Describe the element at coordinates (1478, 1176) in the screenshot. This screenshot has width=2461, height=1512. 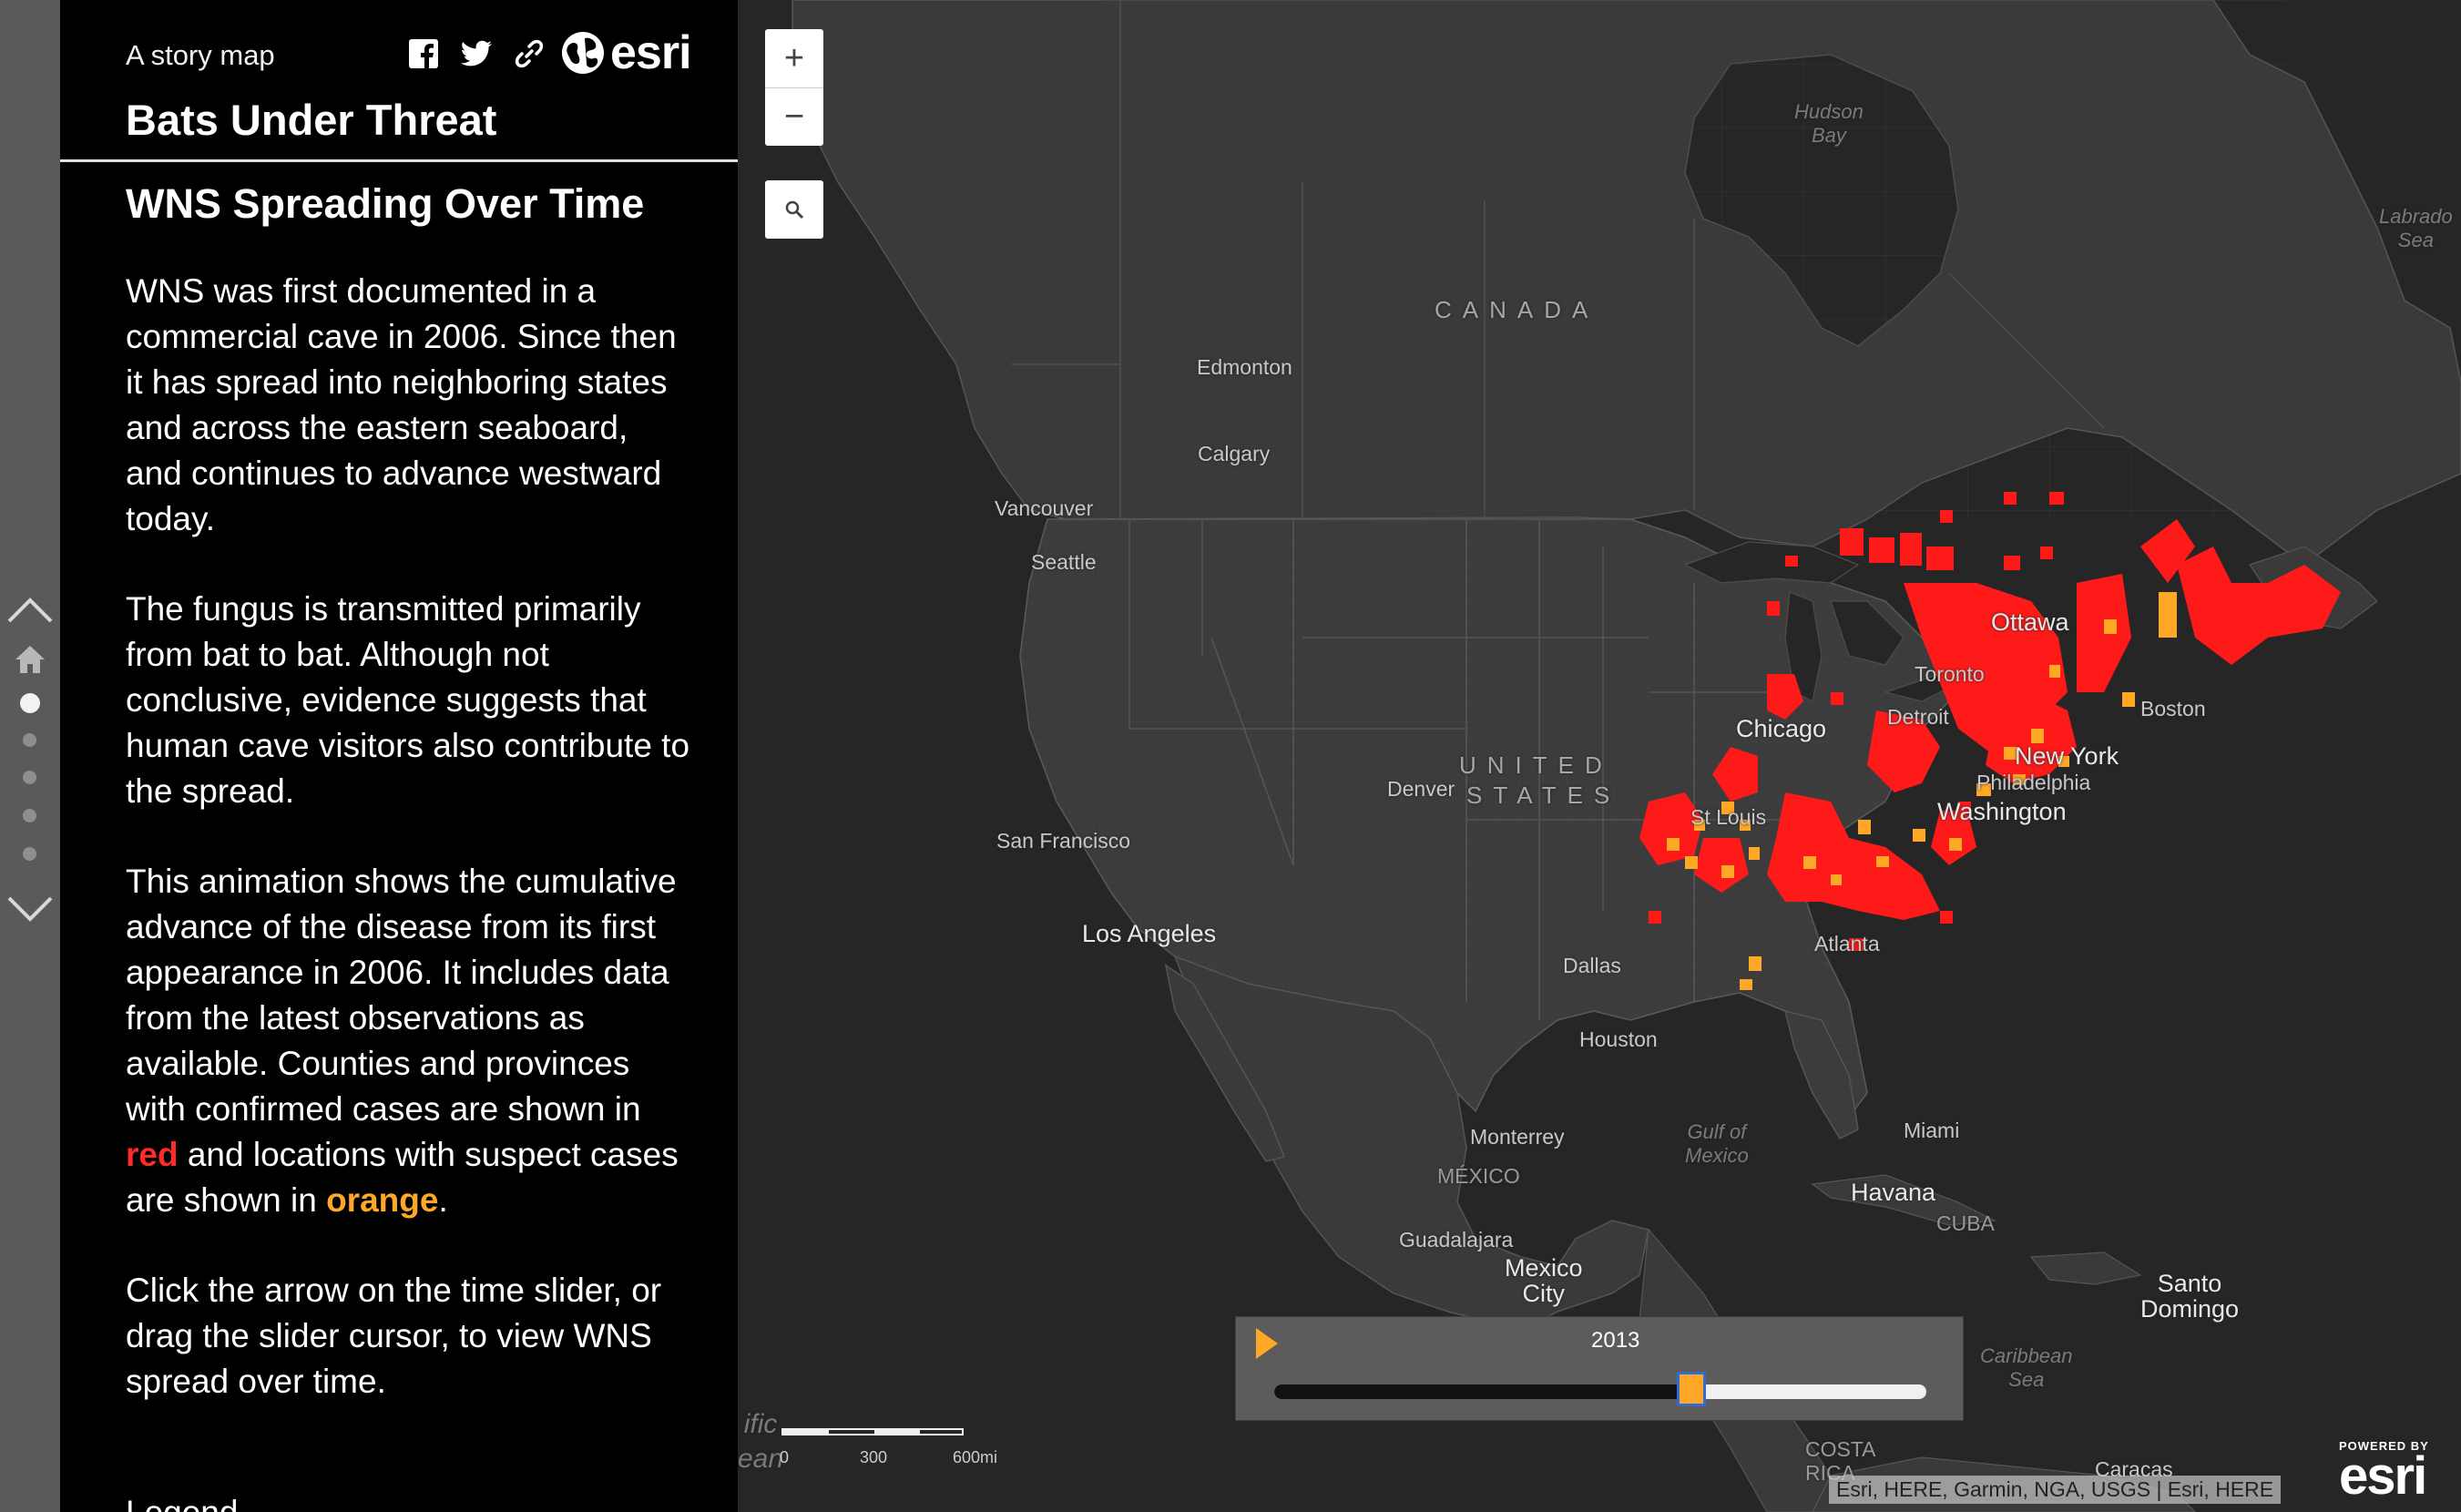
I see `label-mexico-country: MÉXICO` at that location.